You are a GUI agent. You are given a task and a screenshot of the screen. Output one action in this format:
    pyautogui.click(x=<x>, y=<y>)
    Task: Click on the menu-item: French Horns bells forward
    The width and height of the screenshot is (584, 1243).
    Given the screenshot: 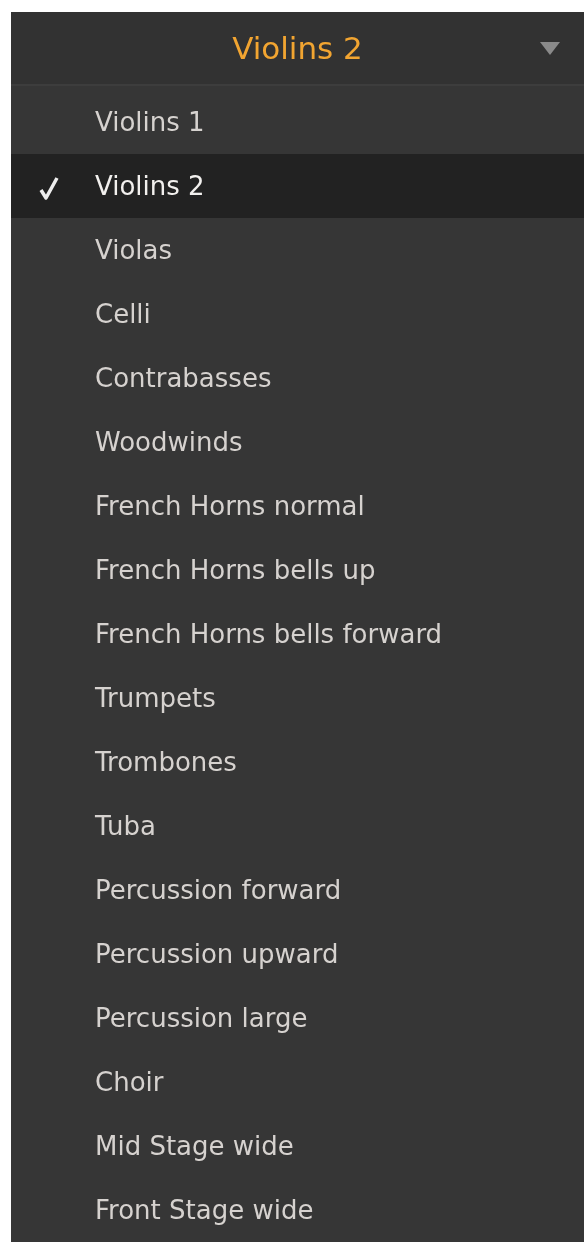 What is the action you would take?
    pyautogui.click(x=297, y=634)
    